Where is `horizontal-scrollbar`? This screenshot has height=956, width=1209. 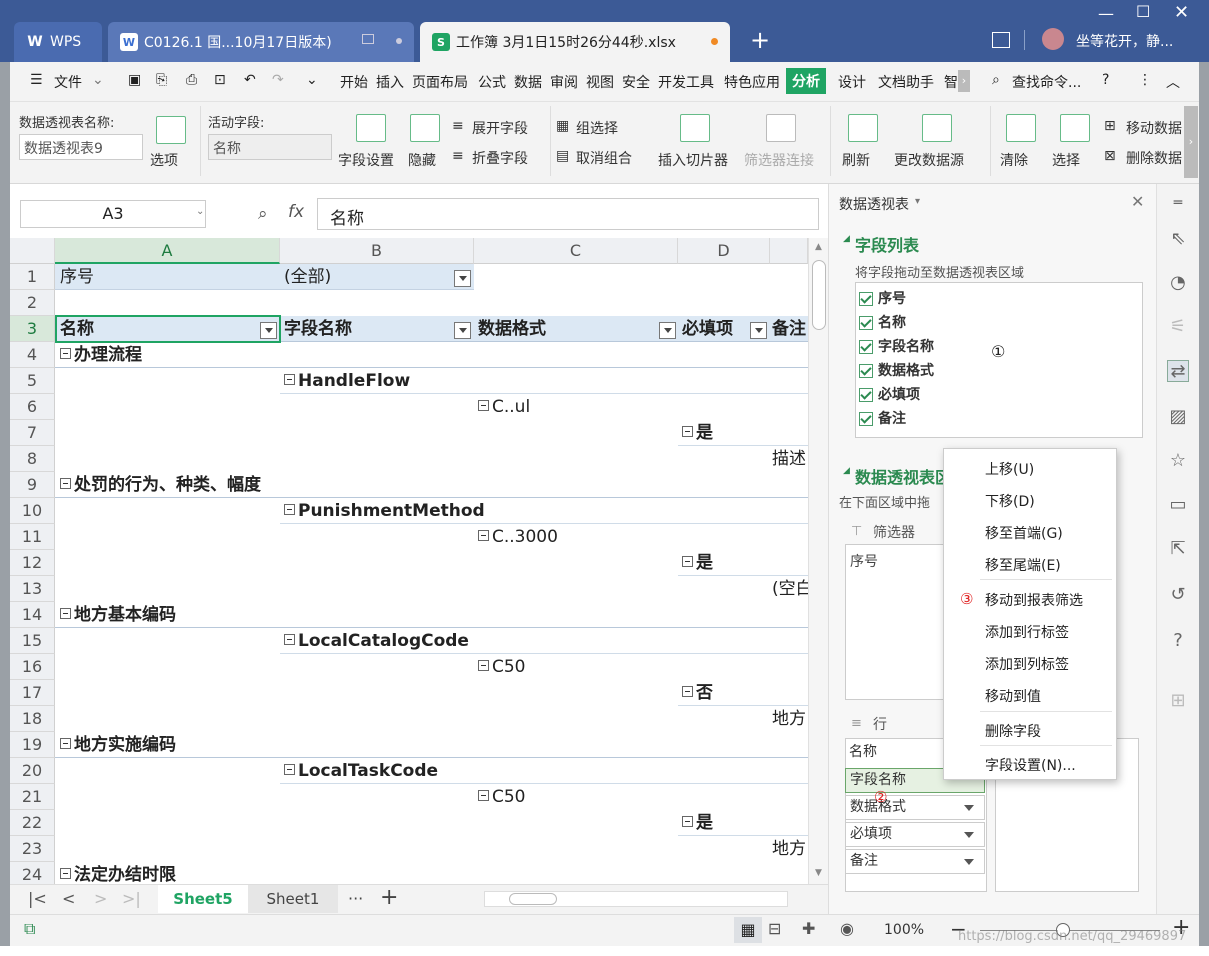 horizontal-scrollbar is located at coordinates (636, 899).